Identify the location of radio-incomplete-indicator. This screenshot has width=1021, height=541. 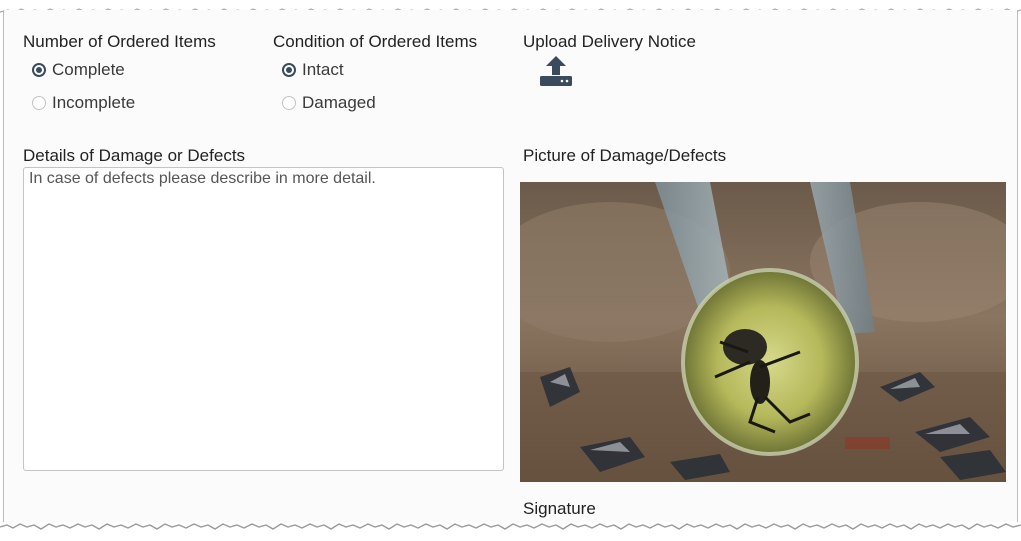
(39, 103).